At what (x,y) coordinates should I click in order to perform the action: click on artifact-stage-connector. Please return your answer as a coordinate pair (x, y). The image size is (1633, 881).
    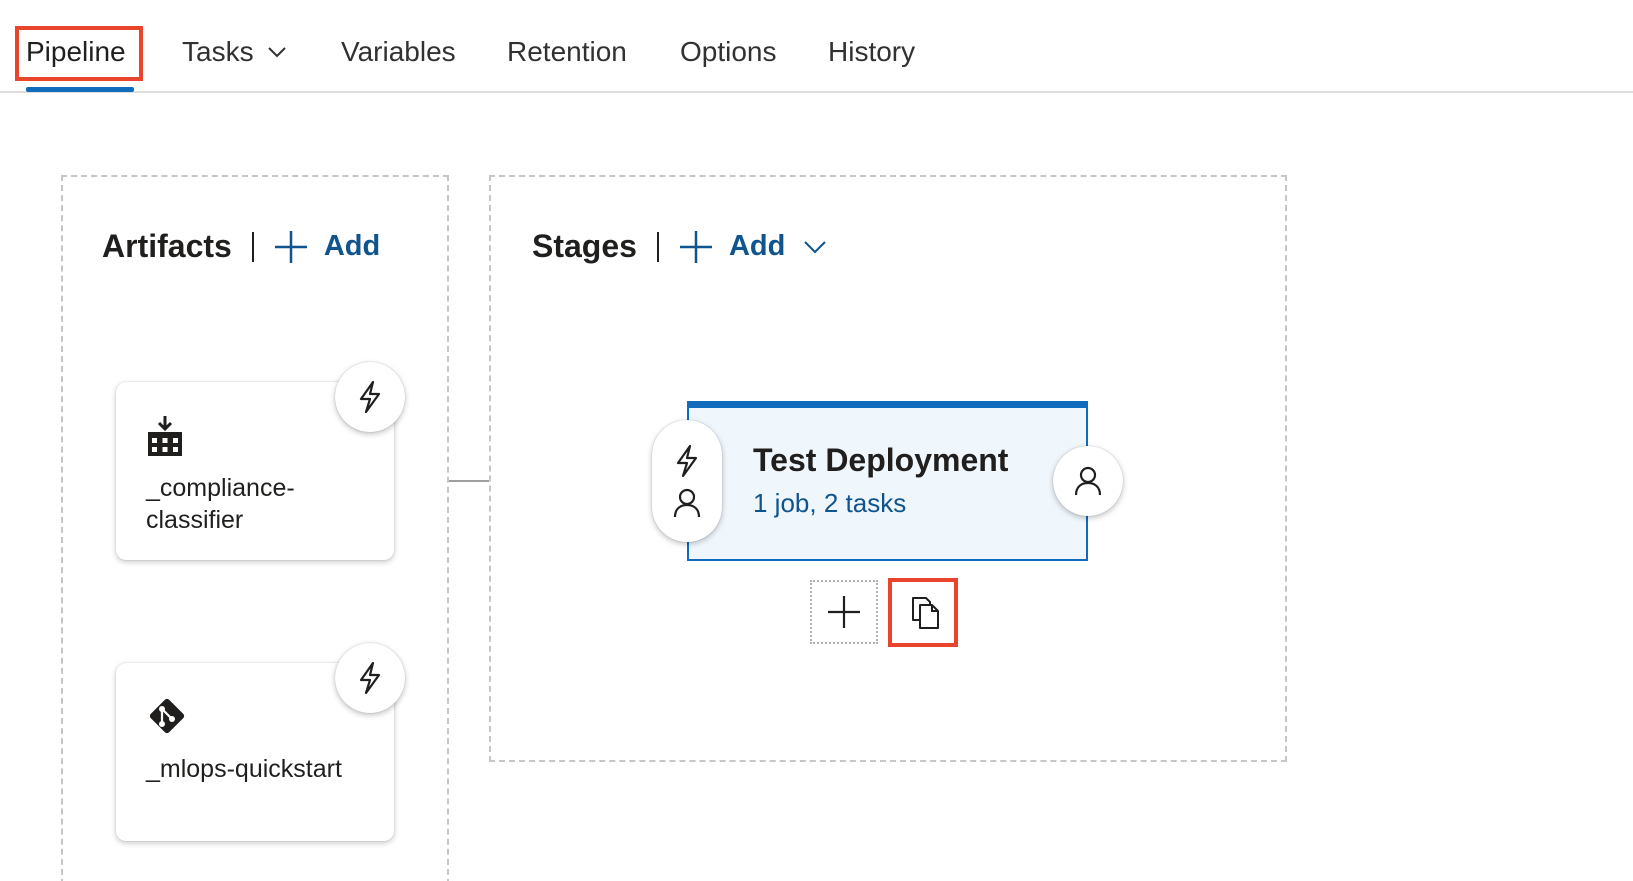
    Looking at the image, I should click on (469, 481).